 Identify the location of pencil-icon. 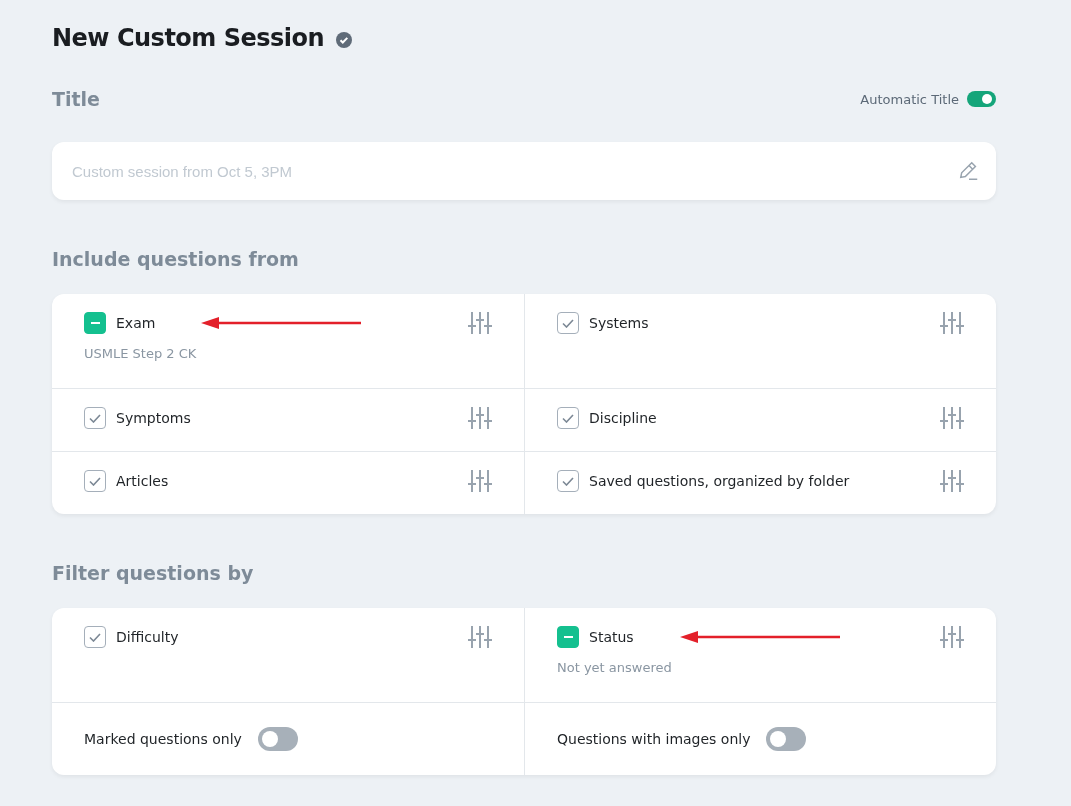
(969, 171).